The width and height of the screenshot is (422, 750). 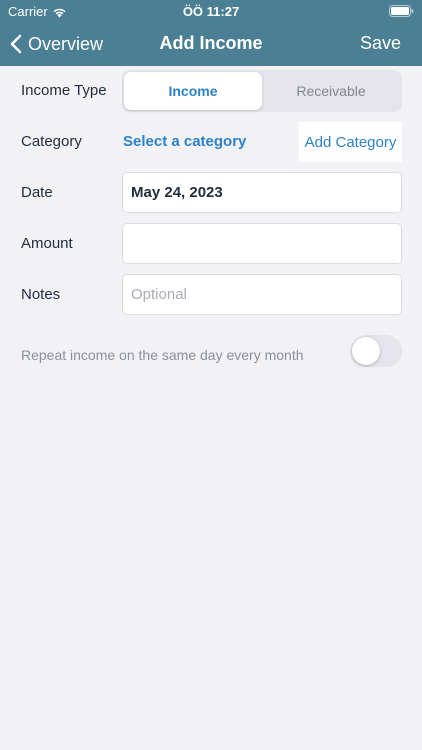 What do you see at coordinates (380, 43) in the screenshot?
I see `save-button: Save` at bounding box center [380, 43].